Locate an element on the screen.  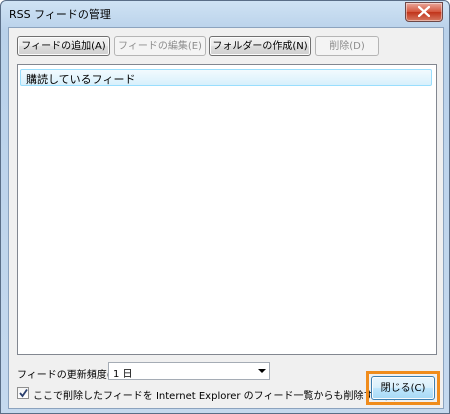
feed-tree-root-label: 購読しているフィード is located at coordinates (81, 79).